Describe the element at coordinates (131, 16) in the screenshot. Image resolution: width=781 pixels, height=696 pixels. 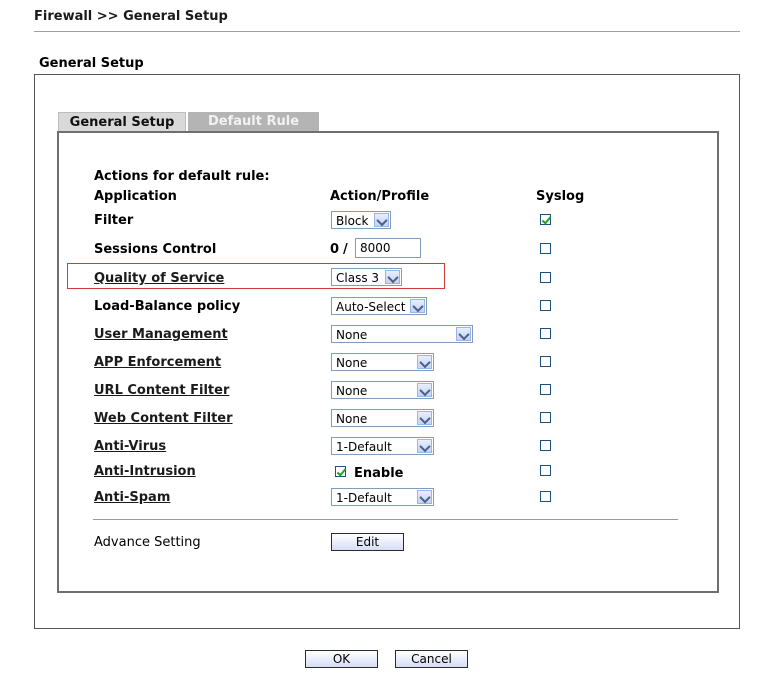
I see `breadcrumb: Firewall >> General Setup` at that location.